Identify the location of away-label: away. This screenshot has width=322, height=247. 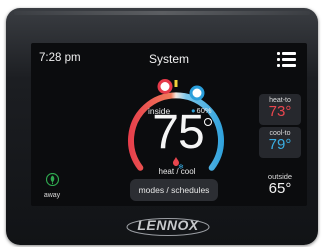
(52, 195).